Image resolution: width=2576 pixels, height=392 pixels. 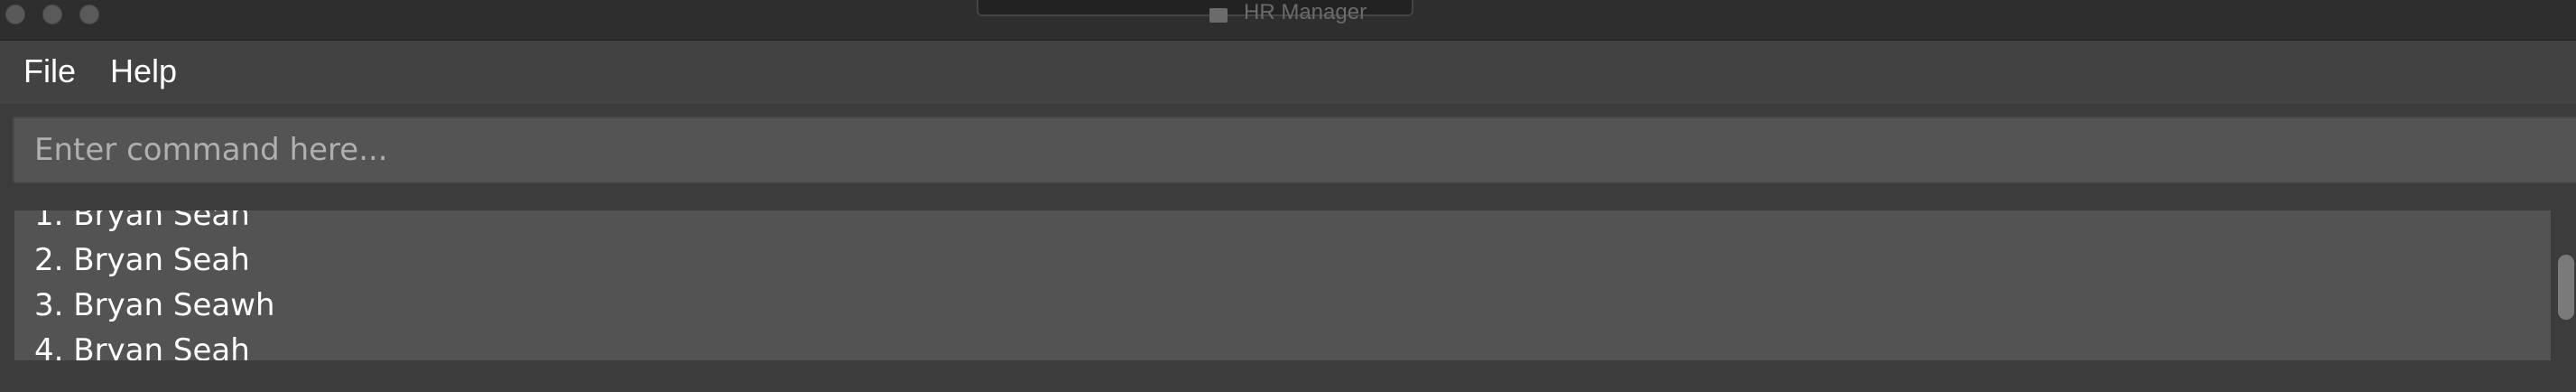 I want to click on menu-file: File, so click(x=49, y=71).